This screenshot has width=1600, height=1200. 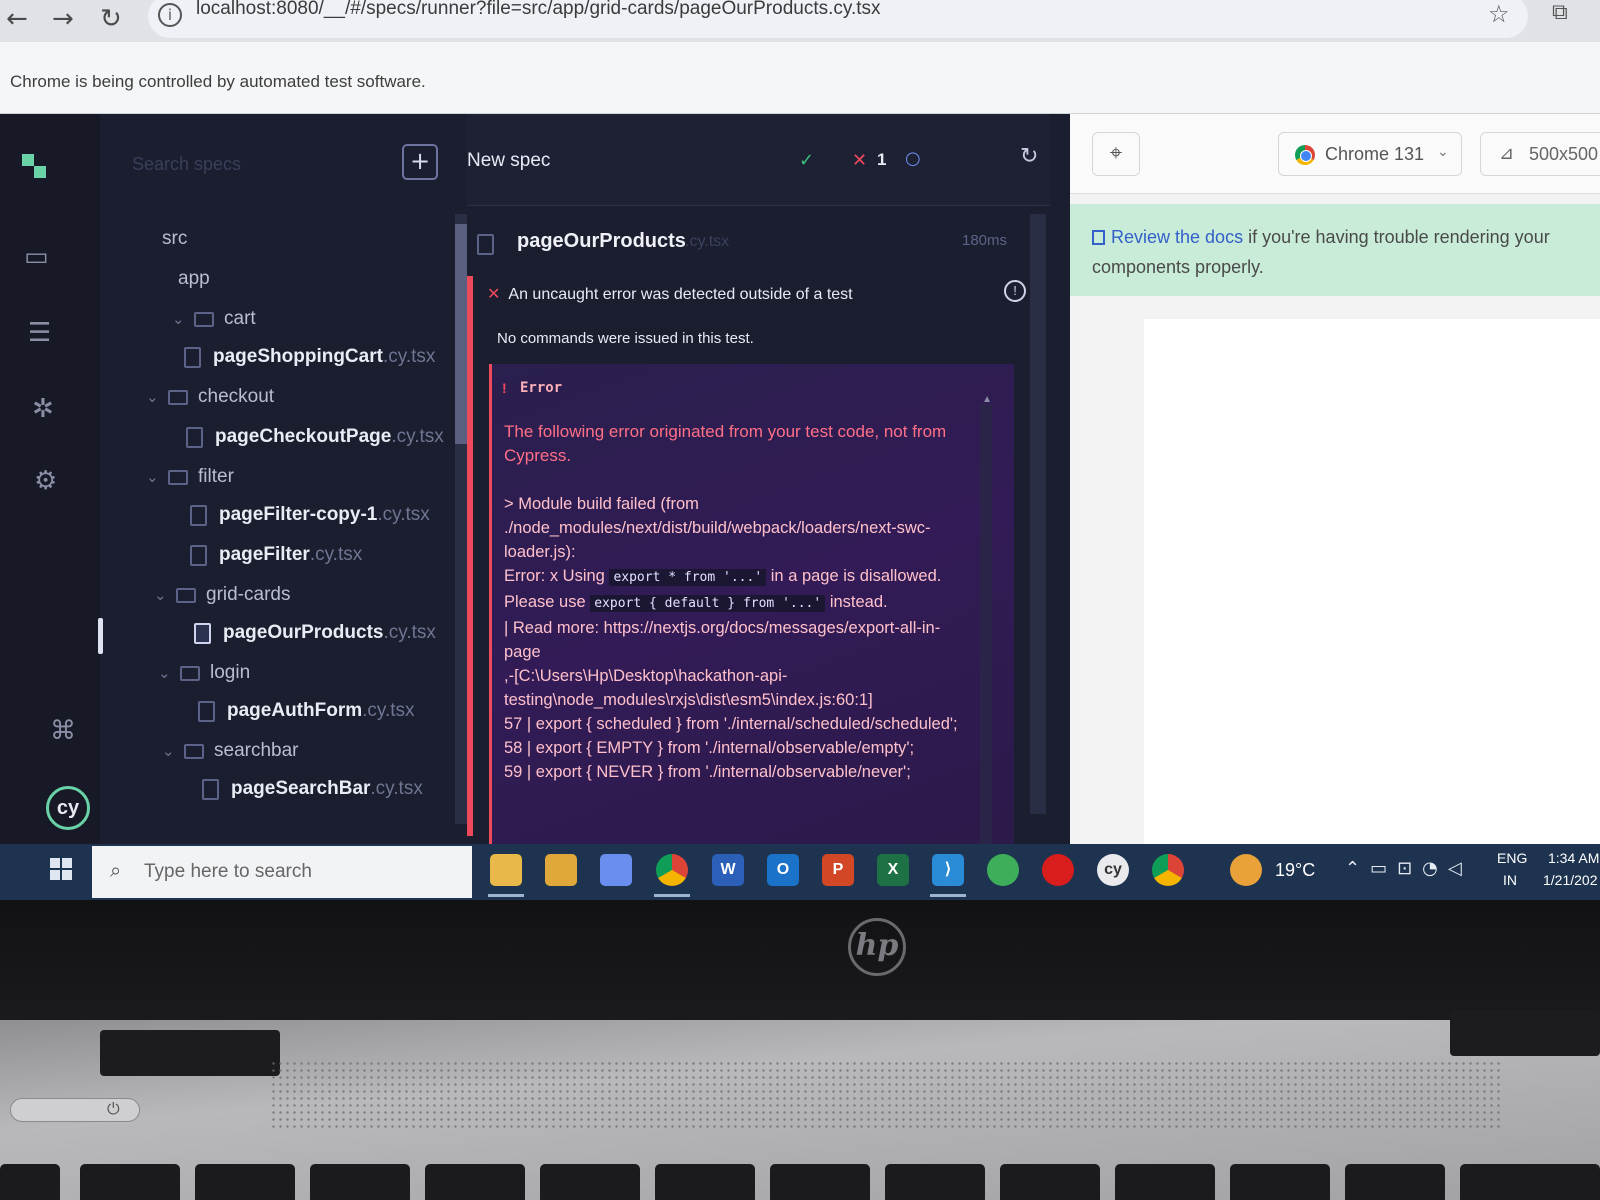 I want to click on file-explorer-icon, so click(x=506, y=870).